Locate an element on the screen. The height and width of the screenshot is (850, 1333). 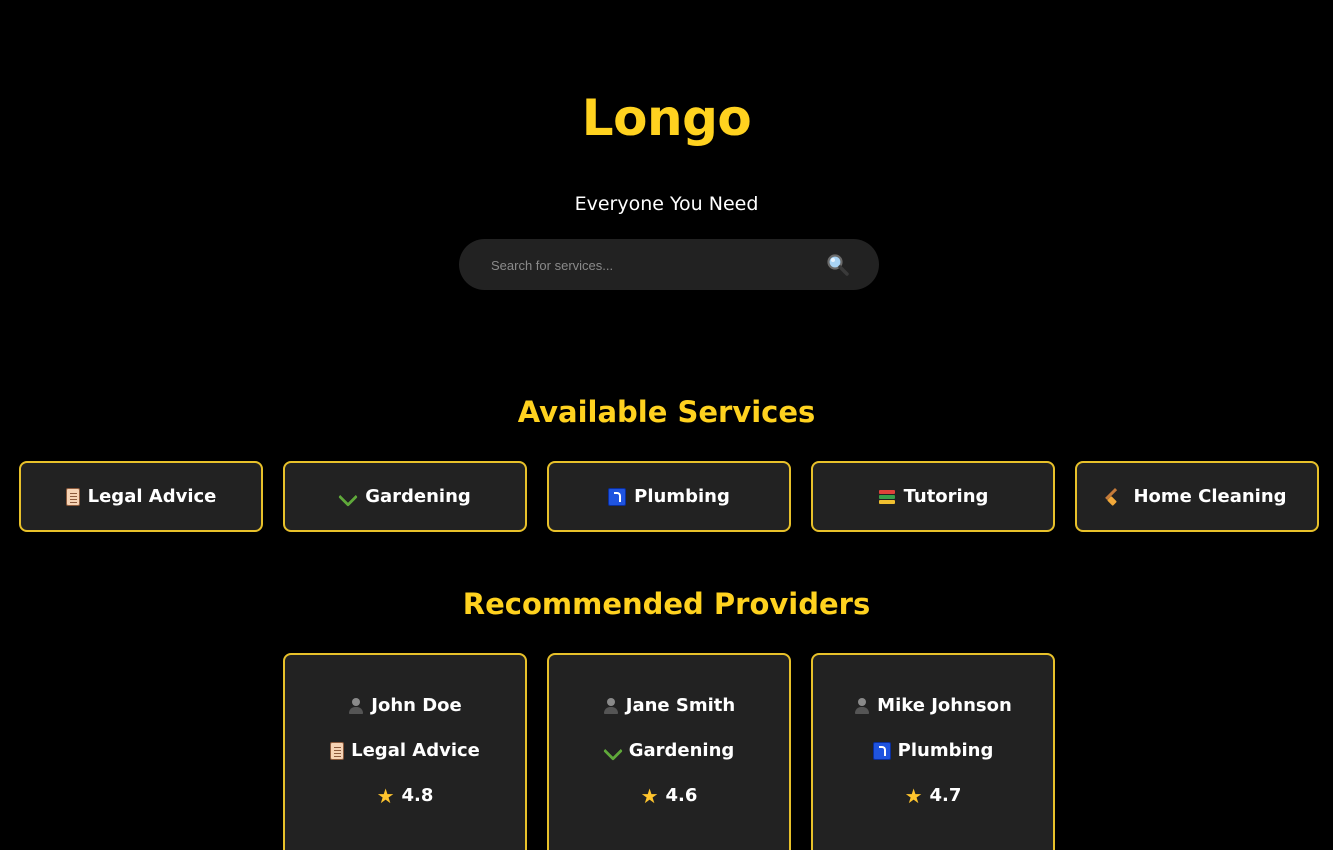
services-heading: Available Services is located at coordinates (666, 412).